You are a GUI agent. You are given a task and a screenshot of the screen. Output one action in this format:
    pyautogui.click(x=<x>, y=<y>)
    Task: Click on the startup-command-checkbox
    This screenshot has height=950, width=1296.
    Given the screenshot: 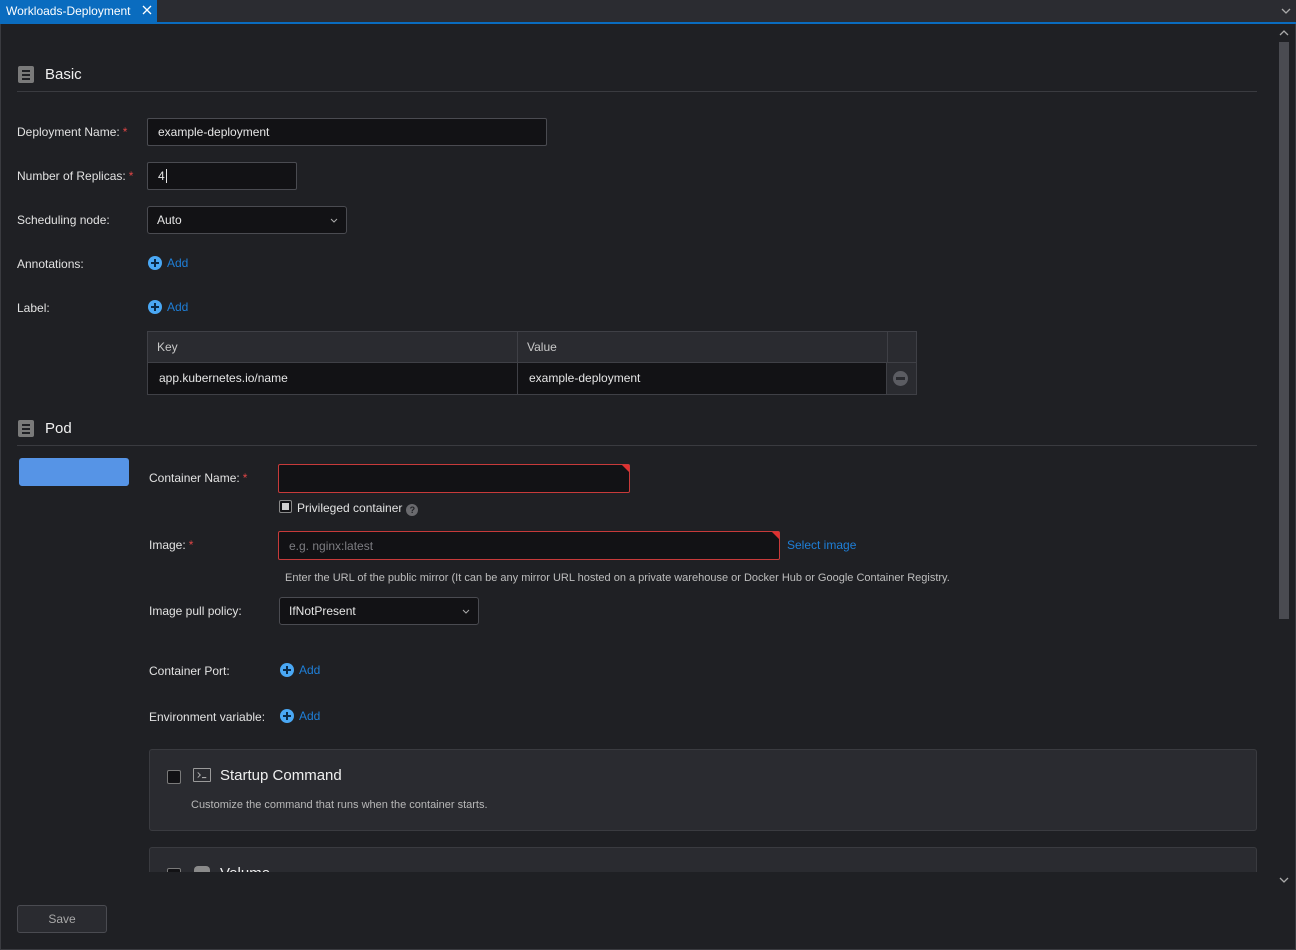 What is the action you would take?
    pyautogui.click(x=174, y=777)
    